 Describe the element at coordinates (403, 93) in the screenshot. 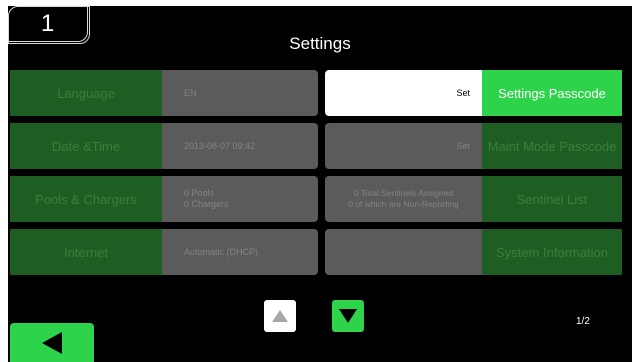

I see `settings-passcode-value: Set` at that location.